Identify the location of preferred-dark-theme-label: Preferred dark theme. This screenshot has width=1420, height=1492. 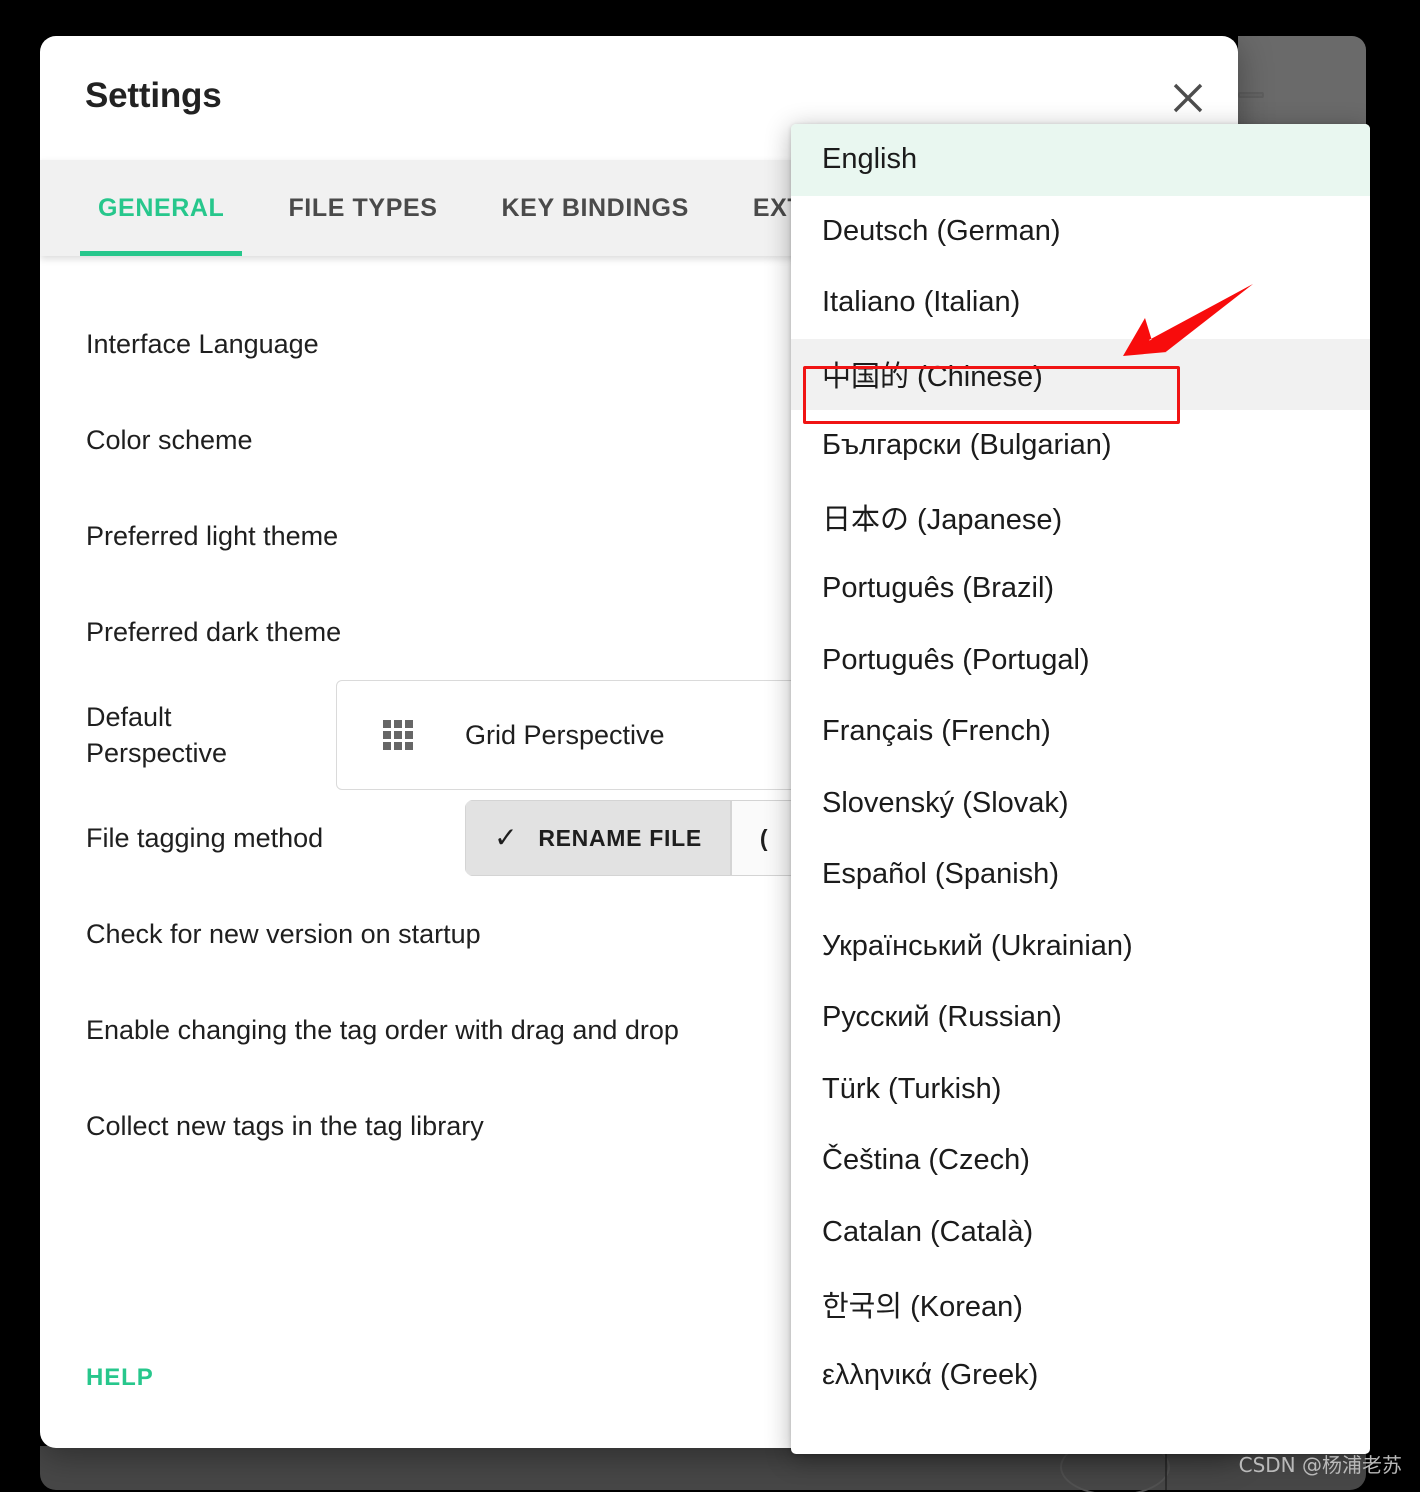
(214, 631).